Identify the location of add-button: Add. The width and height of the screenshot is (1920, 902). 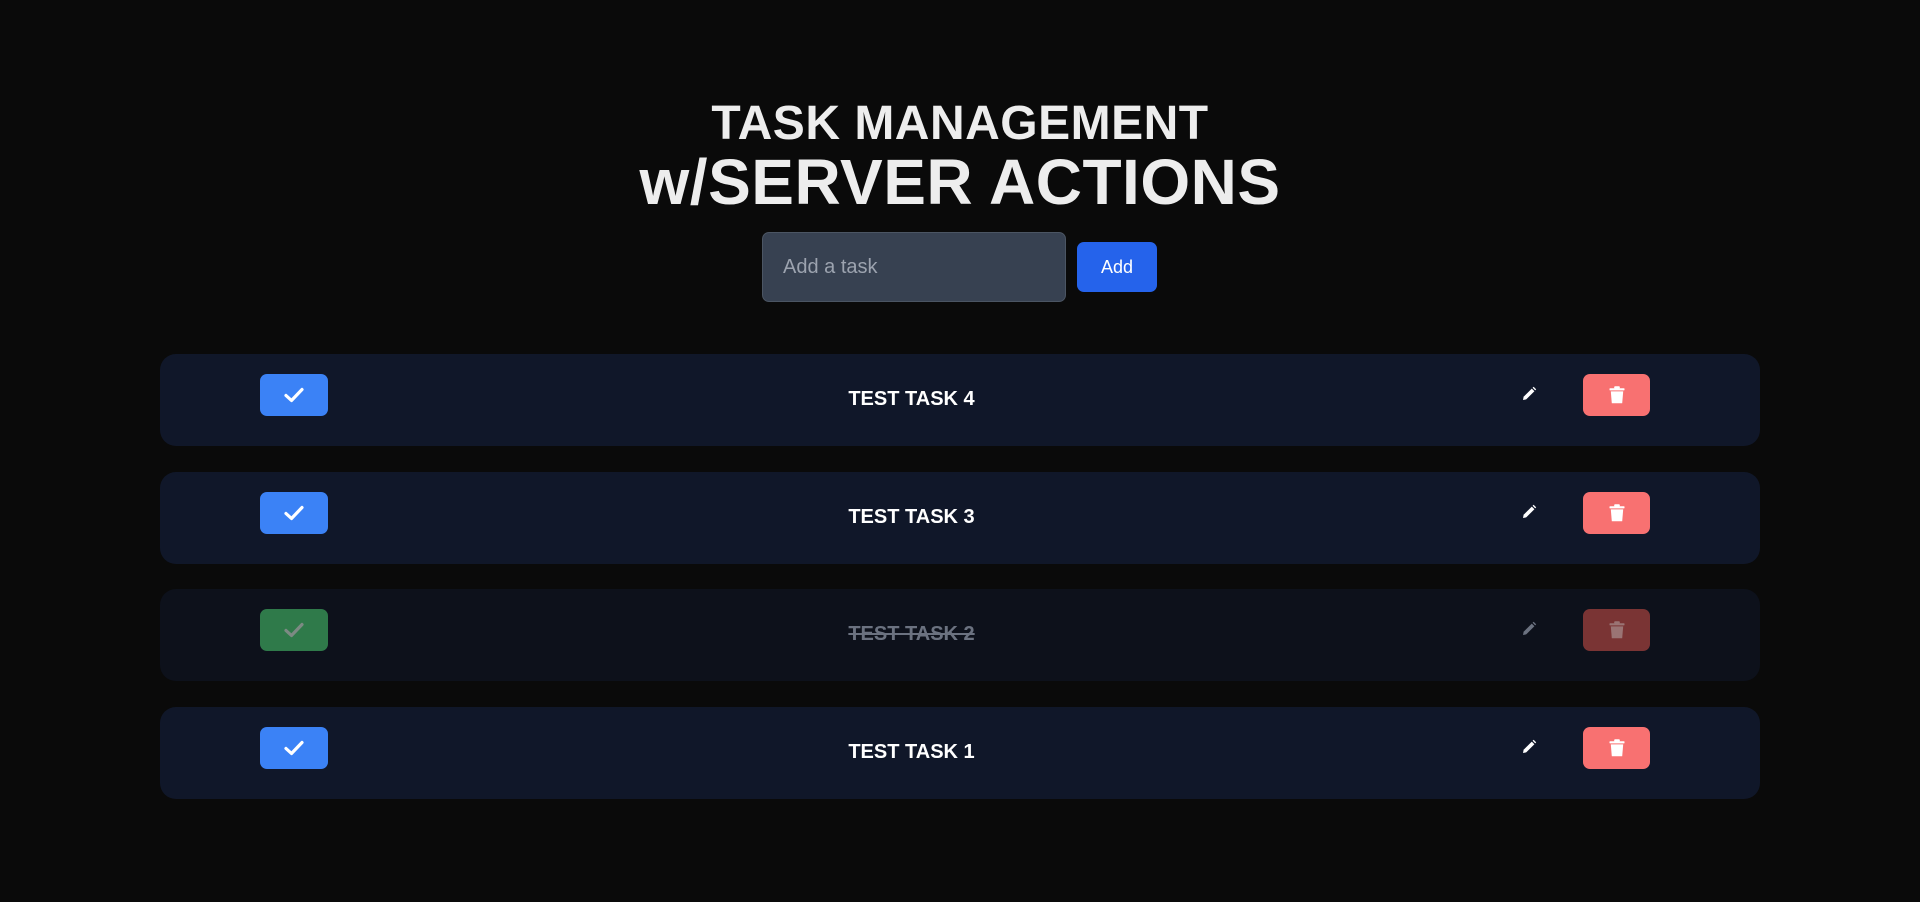
(1117, 267).